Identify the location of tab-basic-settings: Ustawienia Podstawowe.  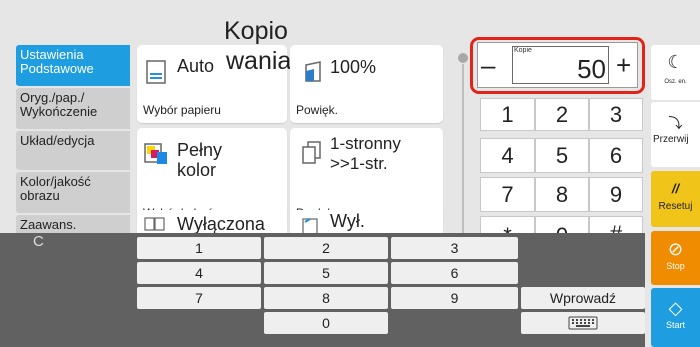
(73, 65).